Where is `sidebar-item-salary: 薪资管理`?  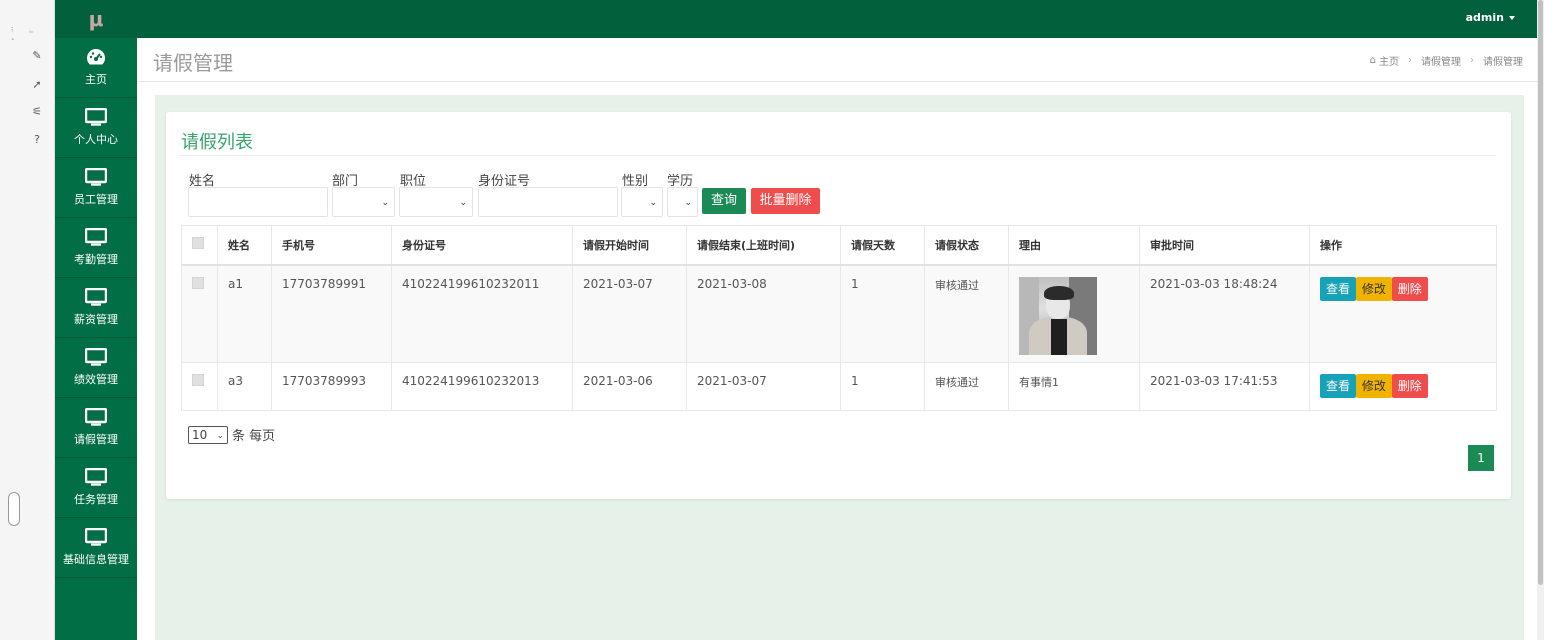
sidebar-item-salary: 薪资管理 is located at coordinates (96, 308).